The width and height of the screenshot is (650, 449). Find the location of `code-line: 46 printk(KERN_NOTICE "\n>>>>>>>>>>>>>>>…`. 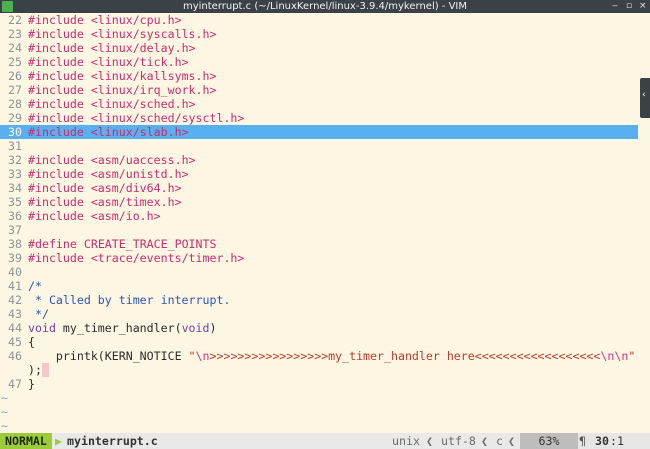

code-line: 46 printk(KERN_NOTICE "\n>>>>>>>>>>>>>>>… is located at coordinates (319, 356).